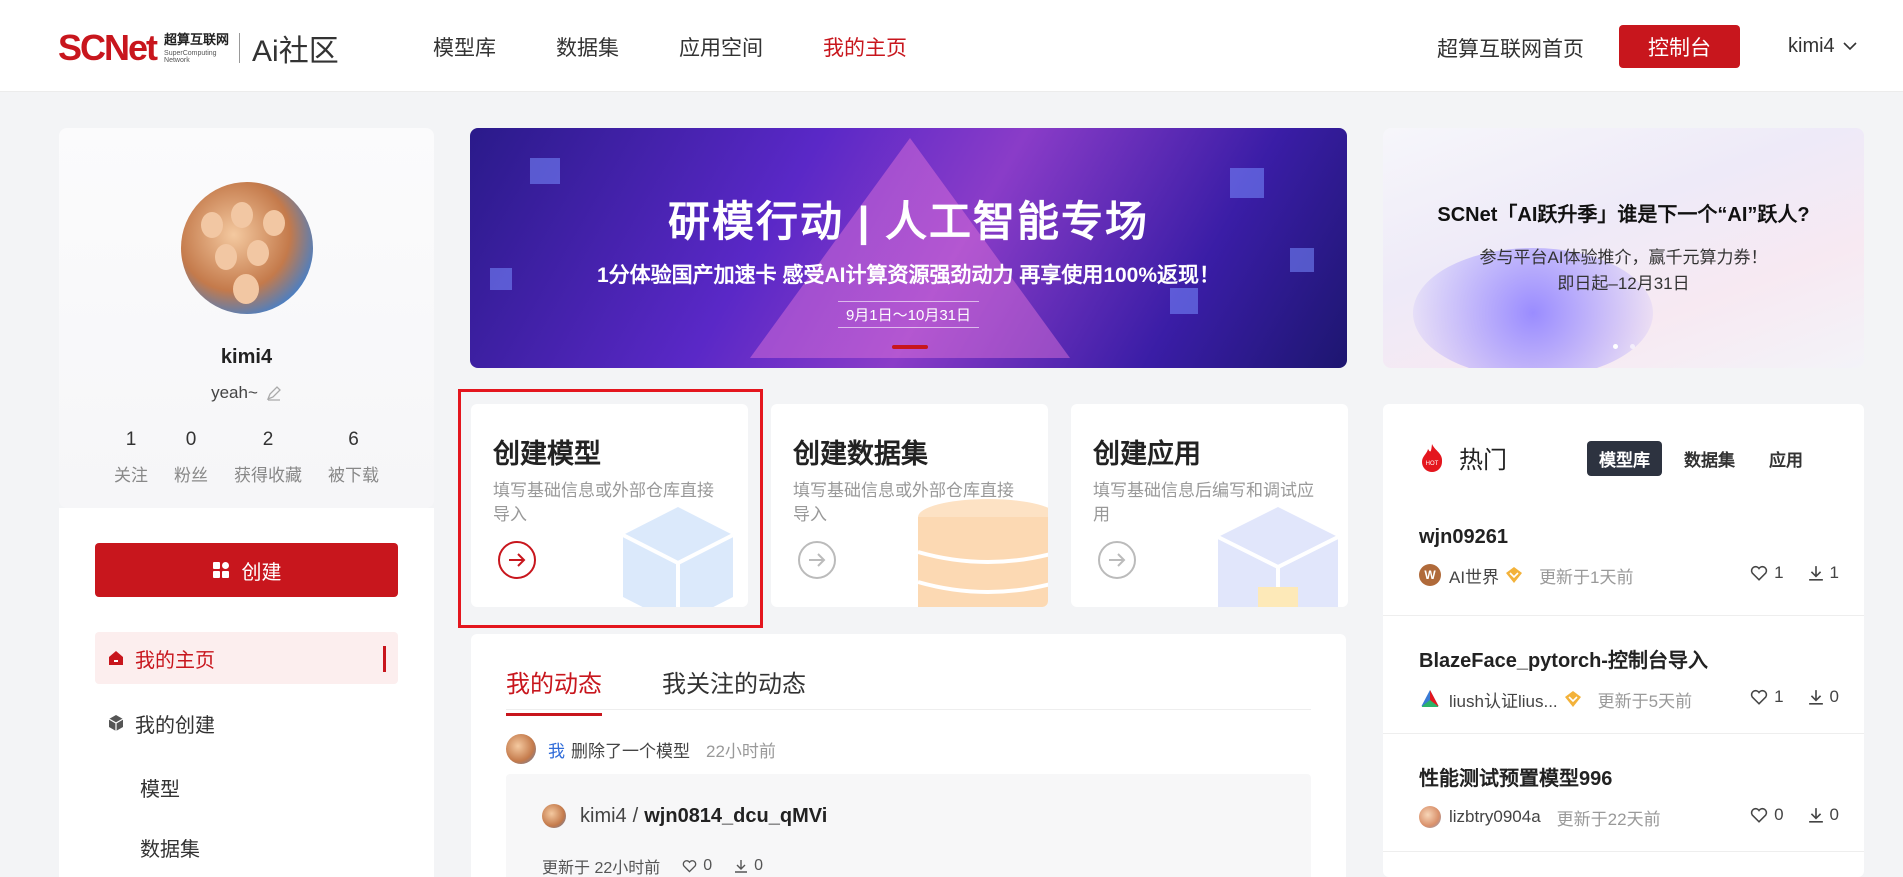  I want to click on fire-icon: HOT, so click(1432, 457).